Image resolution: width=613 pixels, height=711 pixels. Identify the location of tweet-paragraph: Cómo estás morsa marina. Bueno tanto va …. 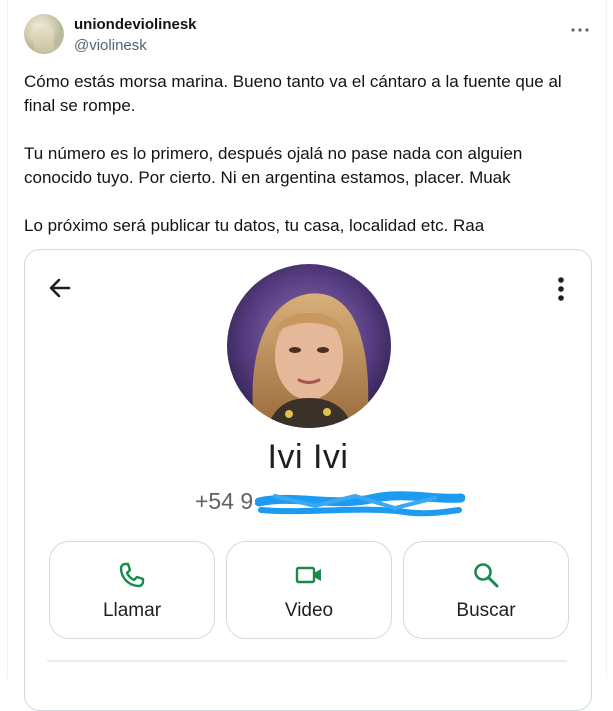
(293, 93).